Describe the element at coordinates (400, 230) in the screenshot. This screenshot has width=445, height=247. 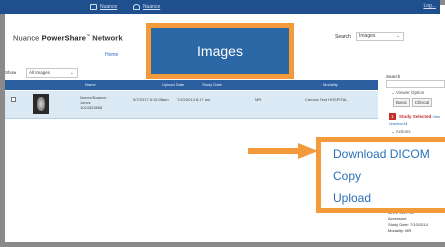
I see `study-info-modality: Modality: MR` at that location.